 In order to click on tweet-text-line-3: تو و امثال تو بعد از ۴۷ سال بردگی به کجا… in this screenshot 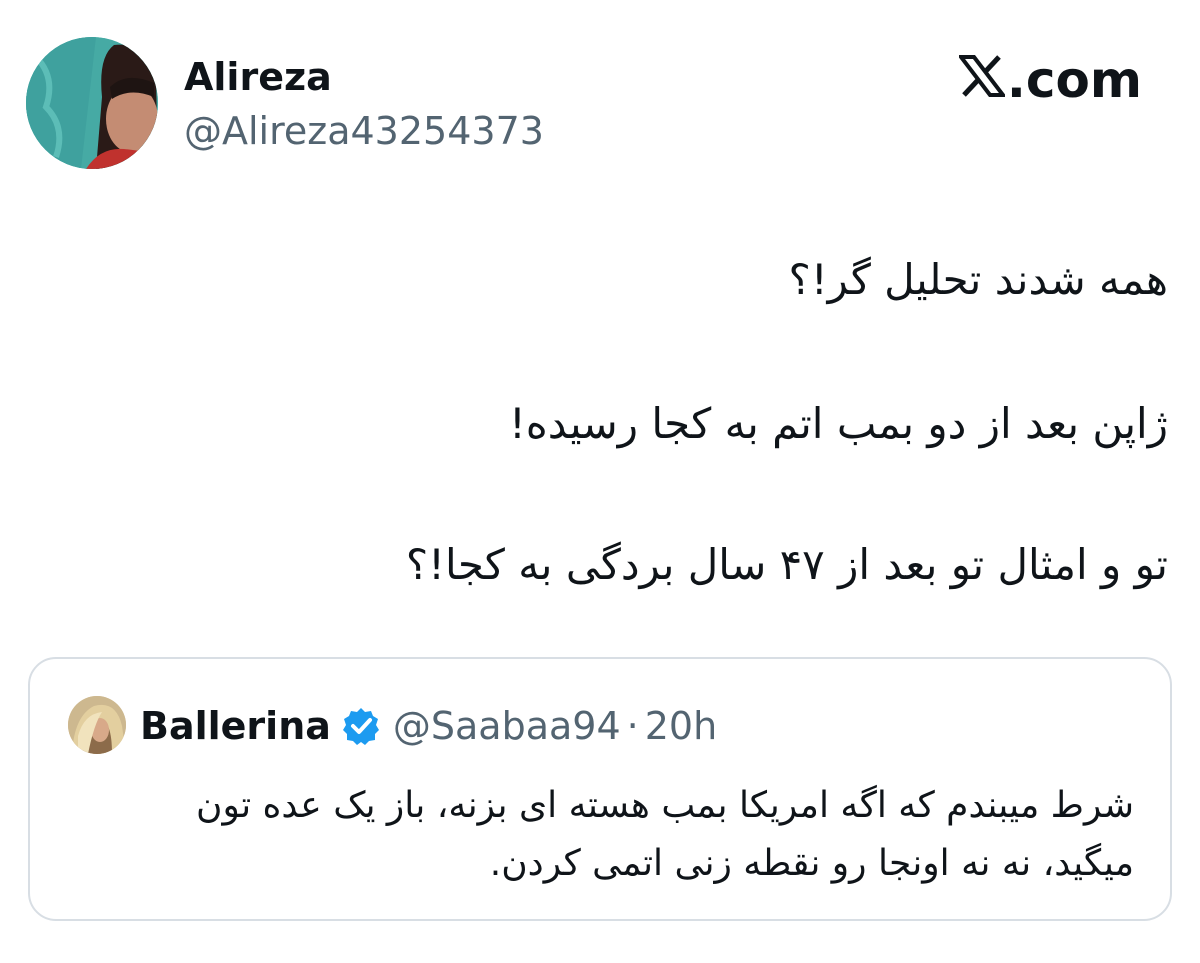, I will do `click(786, 564)`.